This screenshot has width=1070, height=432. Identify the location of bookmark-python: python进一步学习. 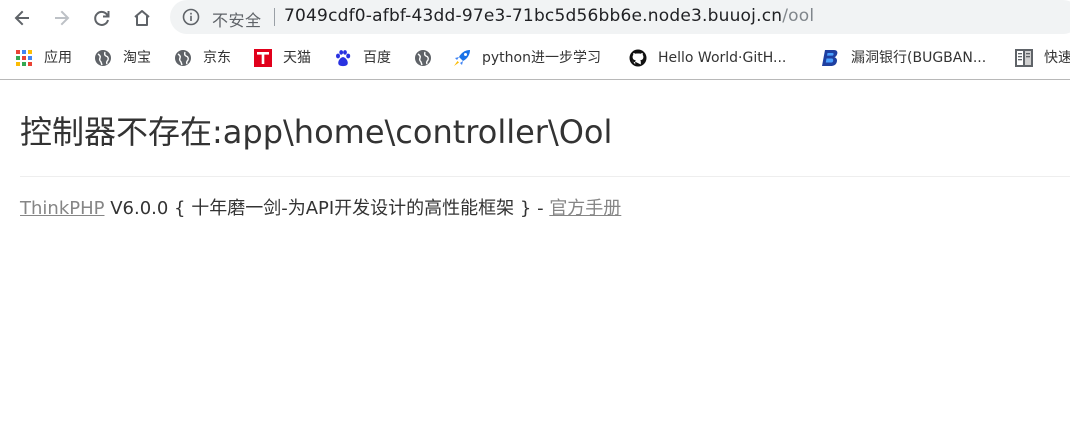
(527, 58).